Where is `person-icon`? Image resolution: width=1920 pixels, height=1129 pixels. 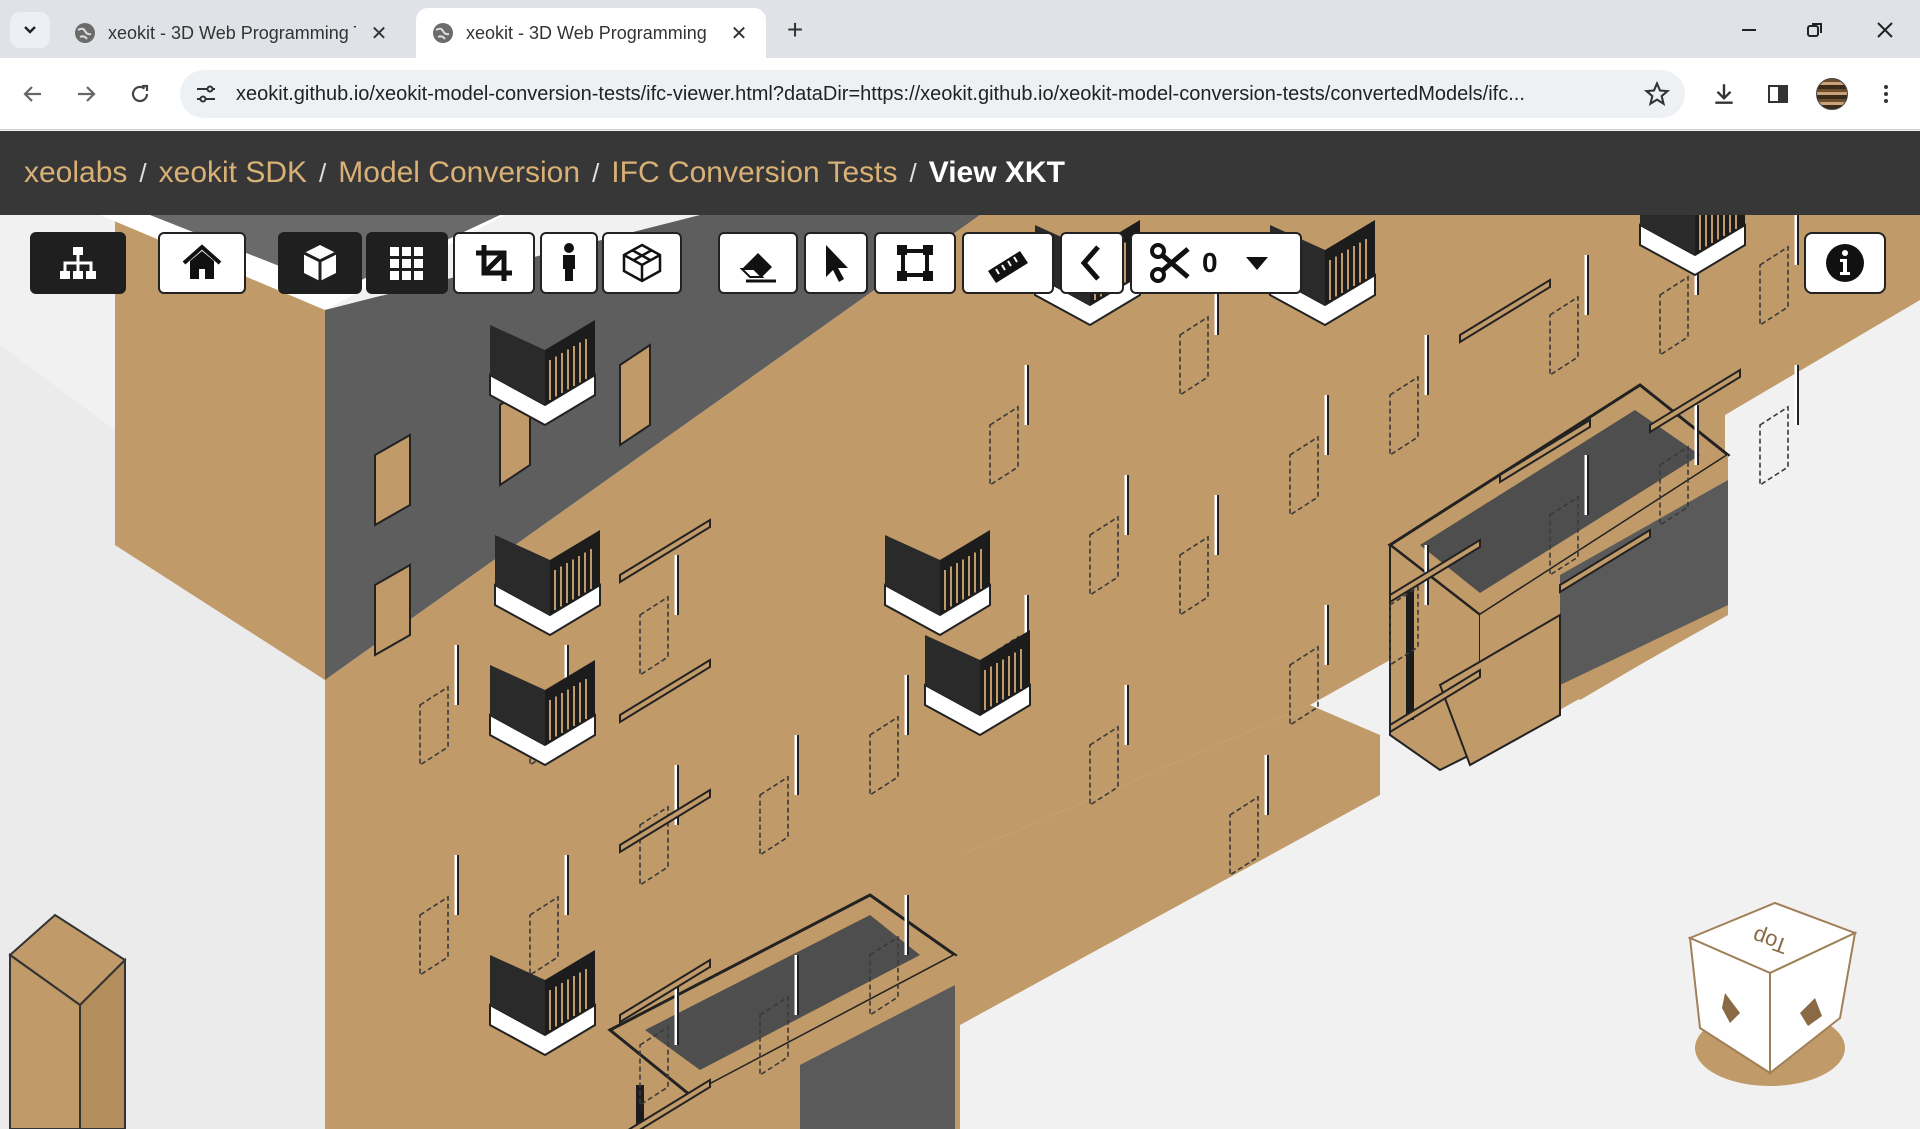 person-icon is located at coordinates (569, 262).